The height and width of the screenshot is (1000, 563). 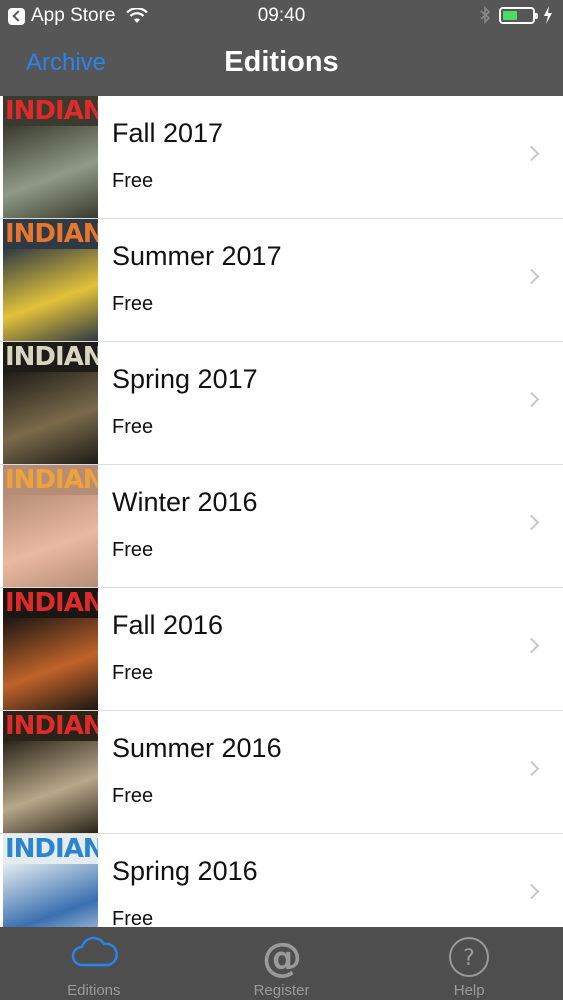 I want to click on at-icon: @, so click(x=282, y=957).